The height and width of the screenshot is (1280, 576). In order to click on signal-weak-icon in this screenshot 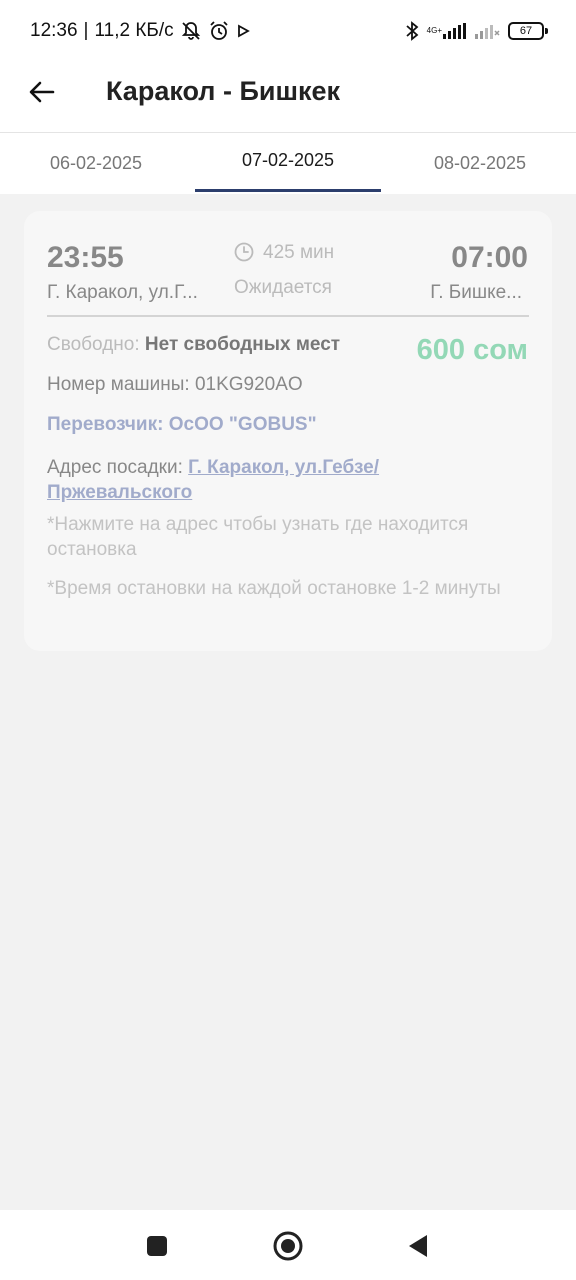, I will do `click(487, 31)`.